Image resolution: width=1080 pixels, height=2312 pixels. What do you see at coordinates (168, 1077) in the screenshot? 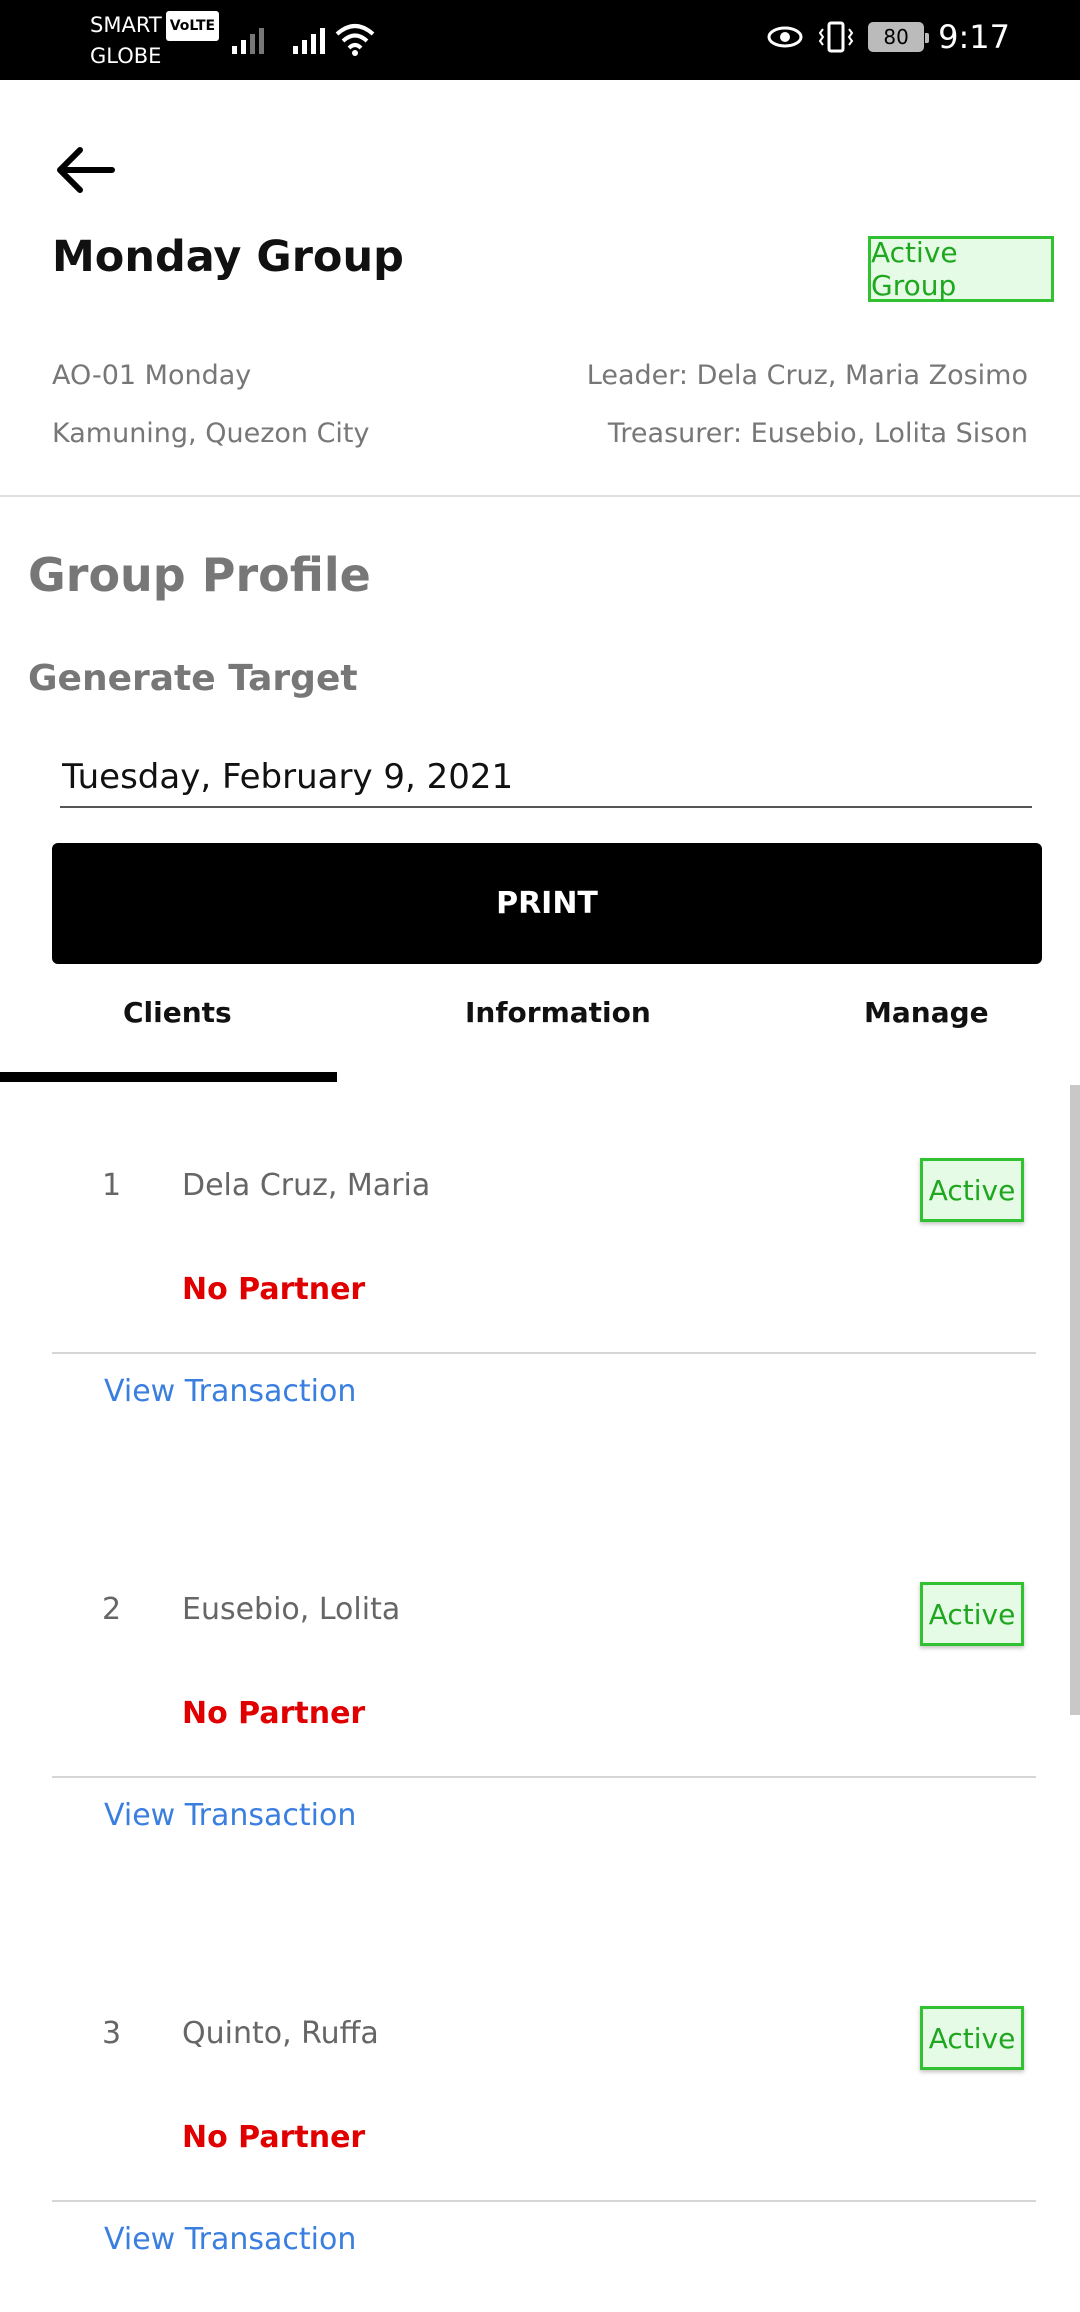
I see `active-tab-indicator` at bounding box center [168, 1077].